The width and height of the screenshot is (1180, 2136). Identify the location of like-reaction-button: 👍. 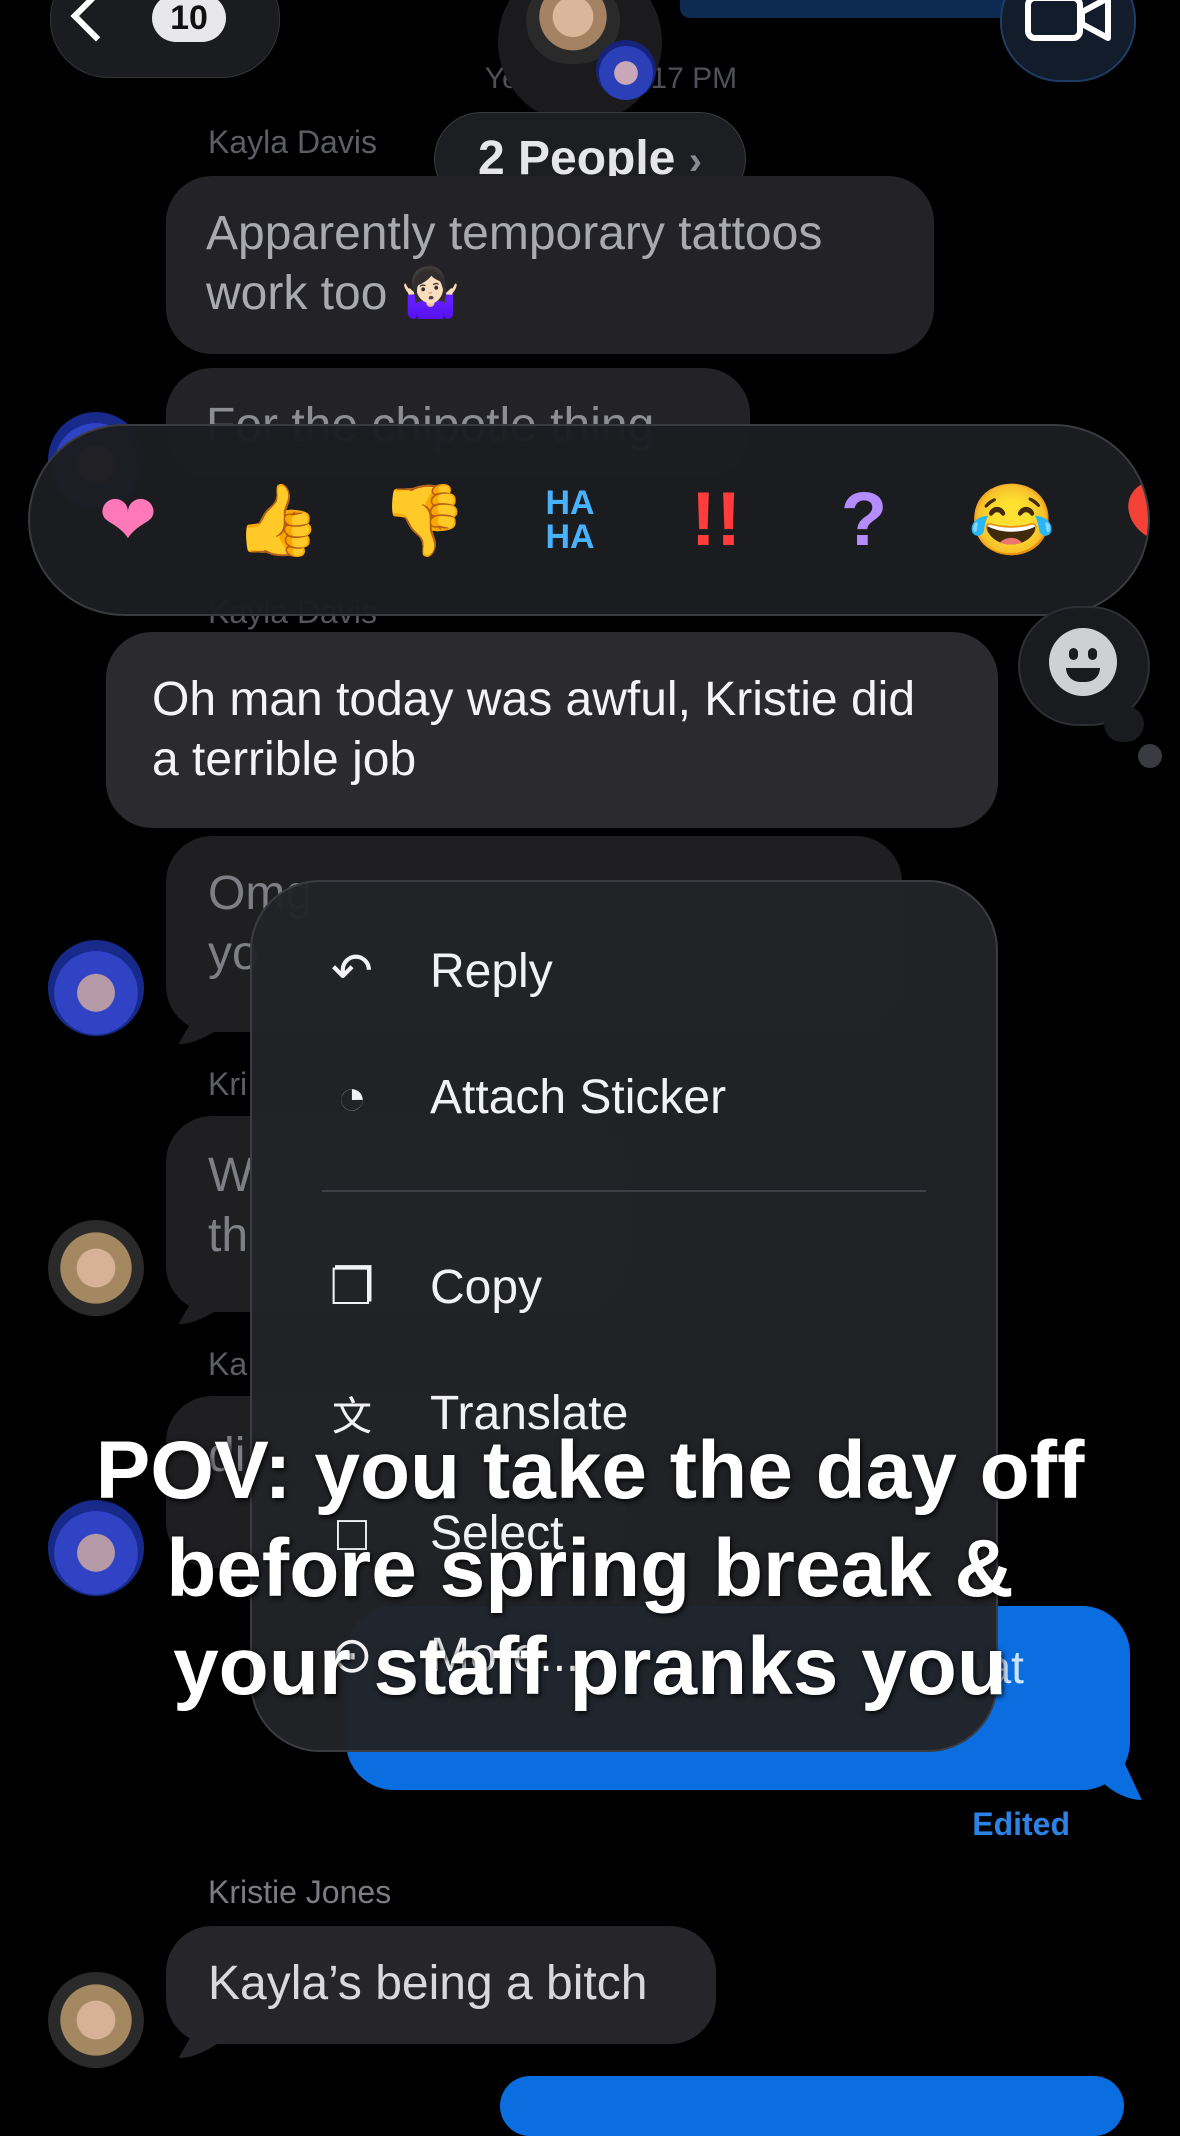
(278, 520).